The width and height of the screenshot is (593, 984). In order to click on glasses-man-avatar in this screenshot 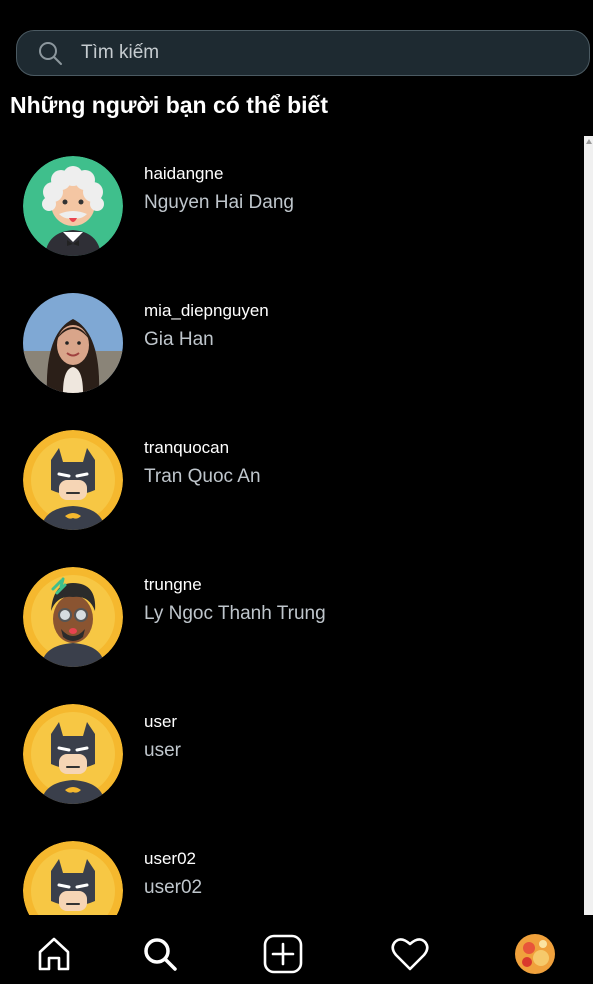, I will do `click(73, 617)`.